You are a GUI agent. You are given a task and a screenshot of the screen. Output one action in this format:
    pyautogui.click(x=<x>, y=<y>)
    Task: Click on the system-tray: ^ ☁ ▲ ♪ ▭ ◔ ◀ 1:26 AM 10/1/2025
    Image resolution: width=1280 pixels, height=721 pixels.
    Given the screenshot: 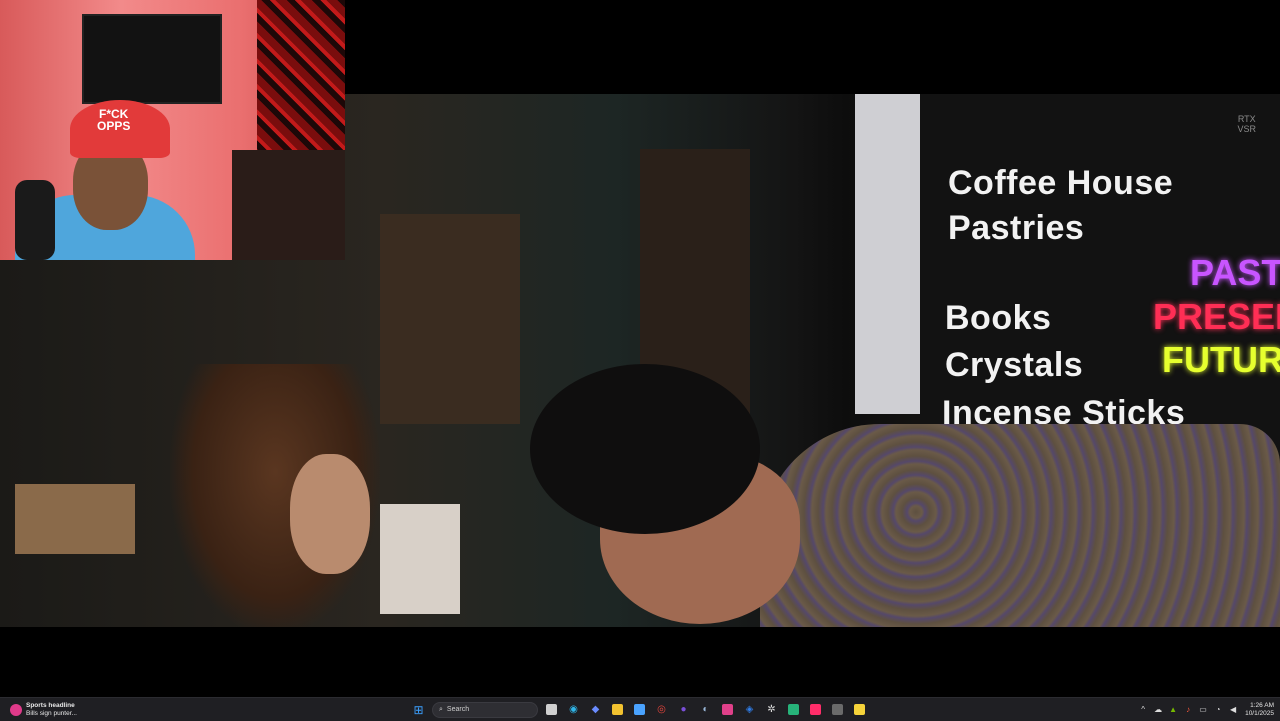 What is the action you would take?
    pyautogui.click(x=1206, y=709)
    